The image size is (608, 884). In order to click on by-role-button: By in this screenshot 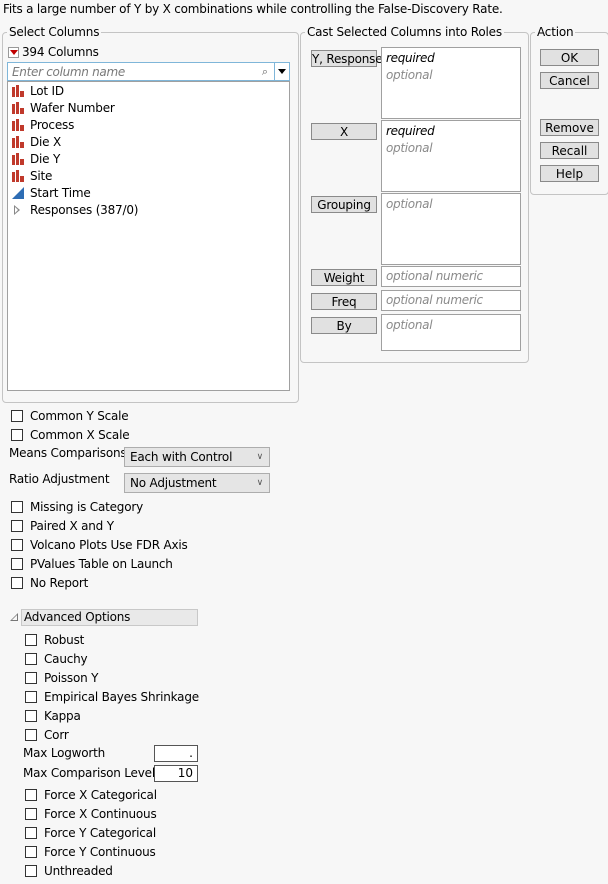, I will do `click(344, 325)`.